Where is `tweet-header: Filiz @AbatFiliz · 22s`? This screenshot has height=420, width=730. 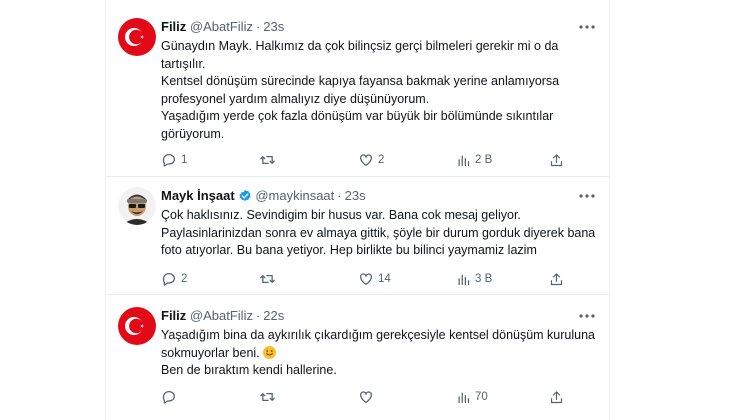
tweet-header: Filiz @AbatFiliz · 22s is located at coordinates (380, 316).